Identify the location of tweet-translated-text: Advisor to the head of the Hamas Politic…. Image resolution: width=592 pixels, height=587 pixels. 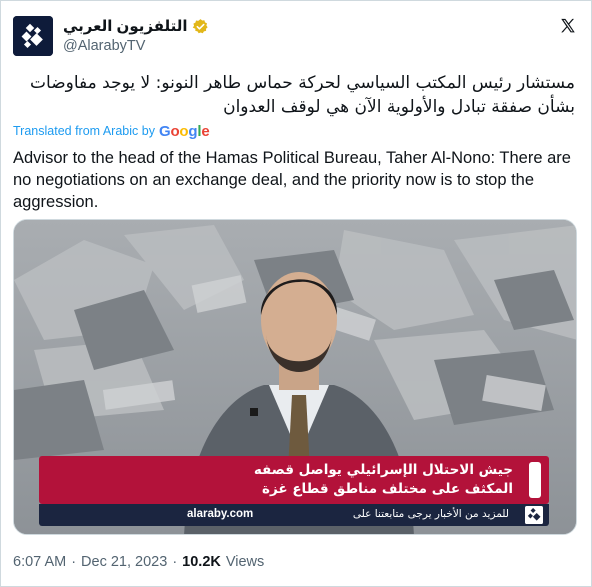
(292, 180).